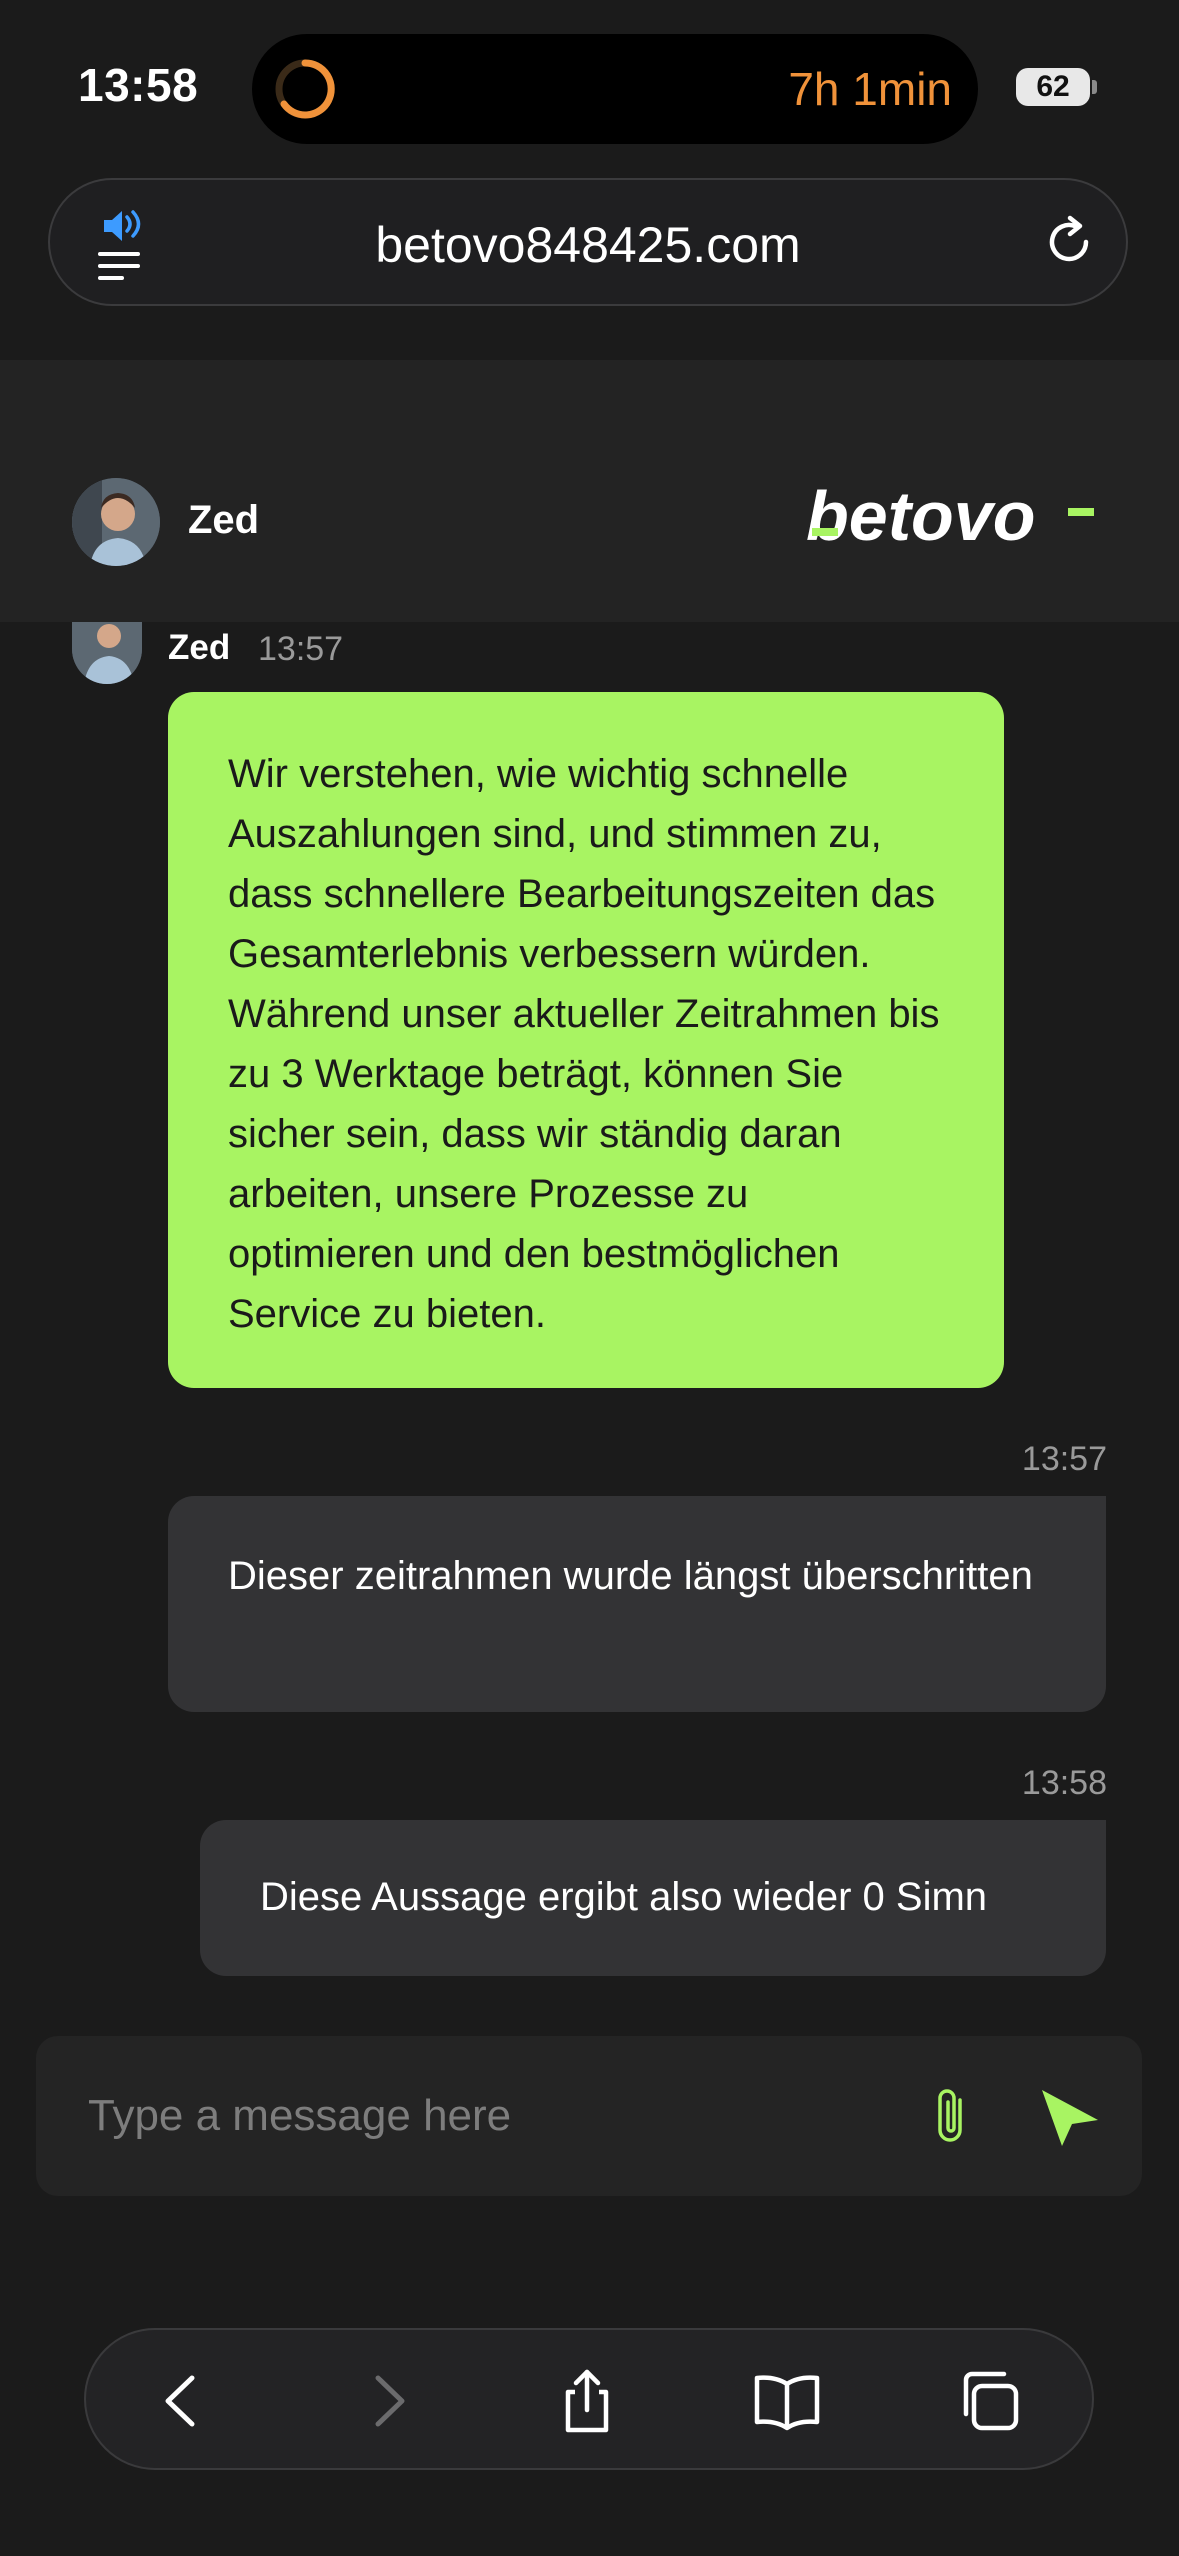 This screenshot has width=1179, height=2556. Describe the element at coordinates (951, 2117) in the screenshot. I see `paperclip-icon` at that location.